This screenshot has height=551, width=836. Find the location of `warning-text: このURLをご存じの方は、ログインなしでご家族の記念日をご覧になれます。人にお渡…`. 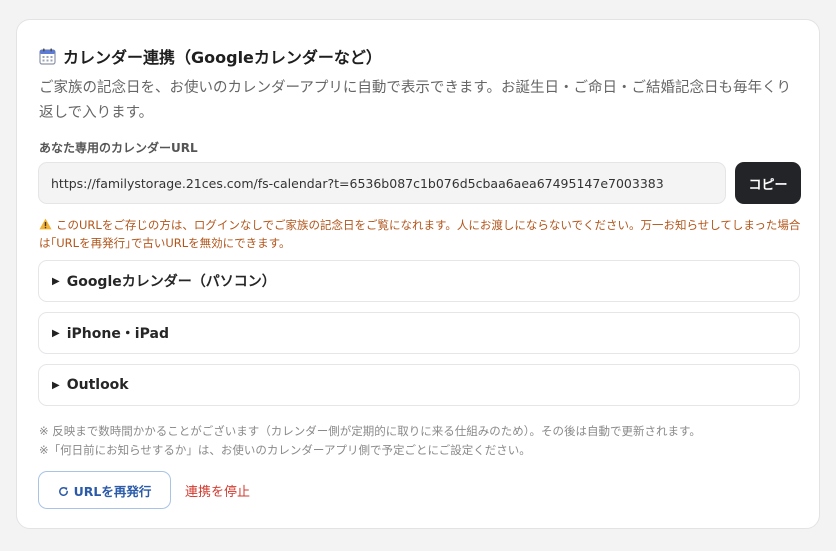

warning-text: このURLをご存じの方は、ログインなしでご家族の記念日をご覧になれます。人にお渡… is located at coordinates (420, 234).